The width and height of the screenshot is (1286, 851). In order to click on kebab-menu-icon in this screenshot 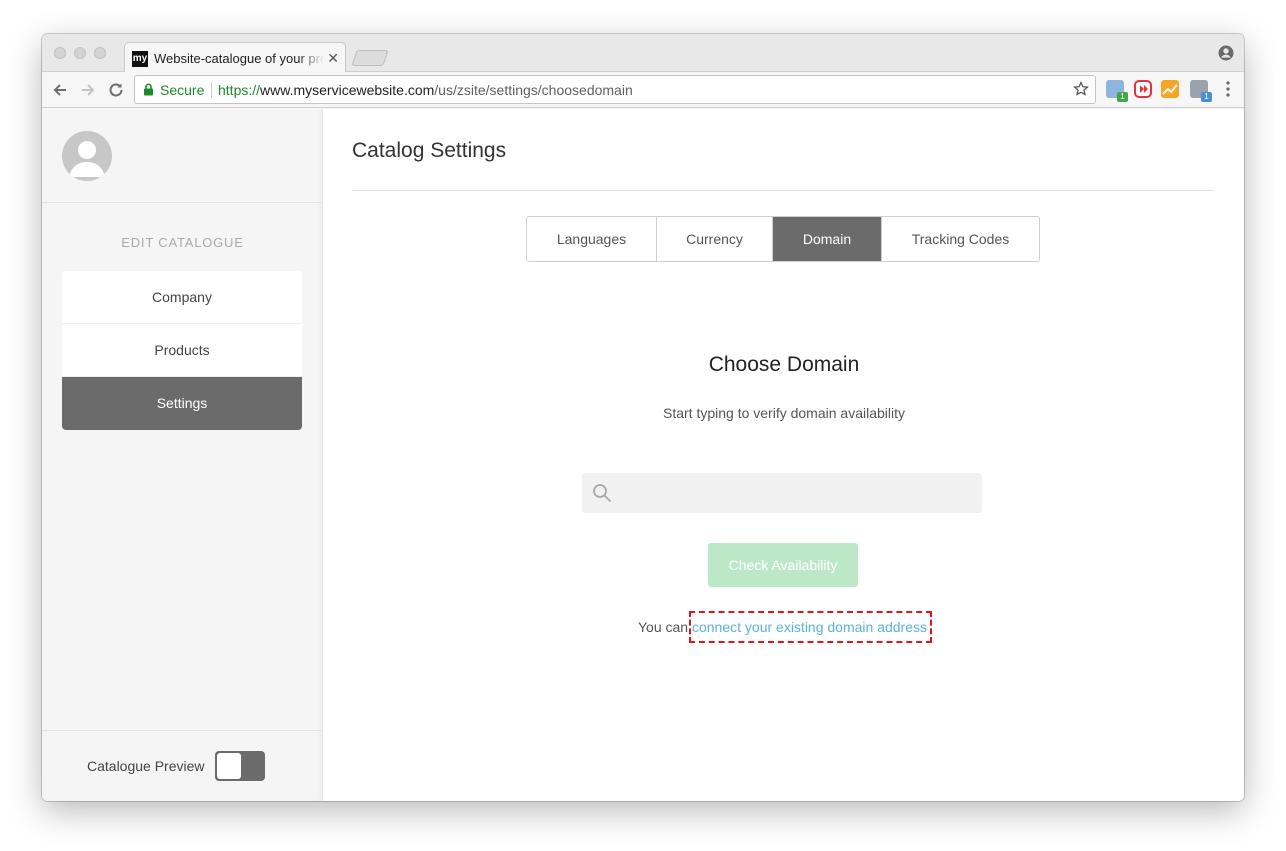, I will do `click(1228, 89)`.